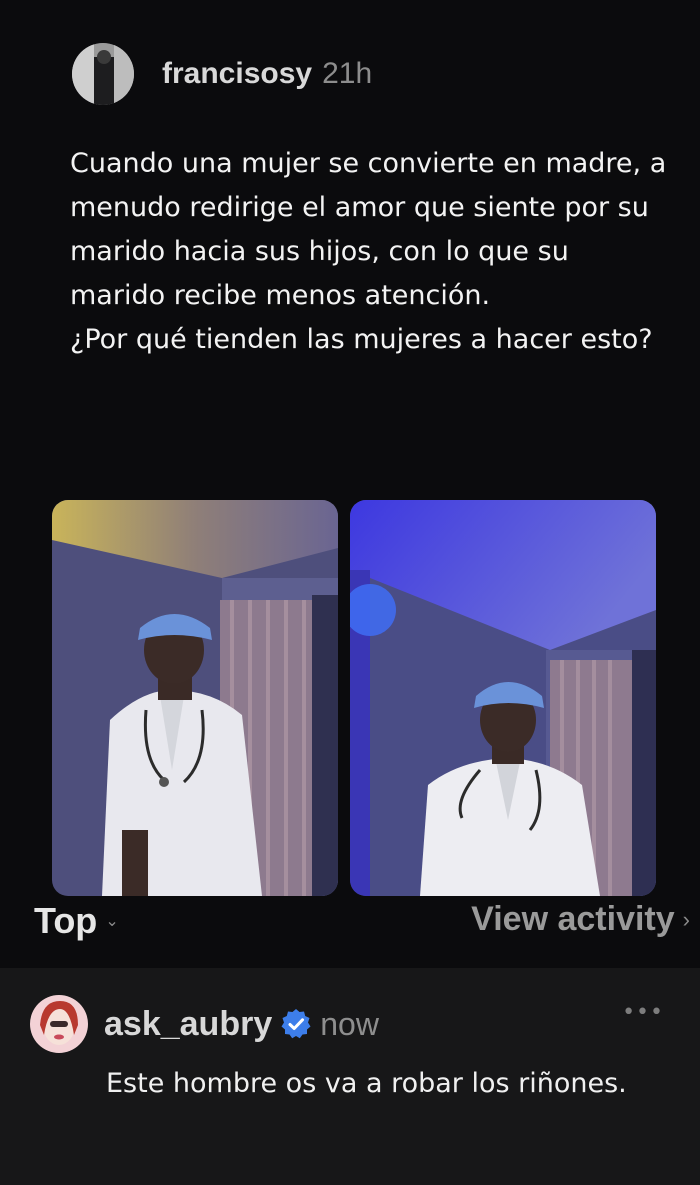 The height and width of the screenshot is (1185, 700). What do you see at coordinates (366, 1083) in the screenshot?
I see `reply-body: Este hombre os va a robar los riñones.` at bounding box center [366, 1083].